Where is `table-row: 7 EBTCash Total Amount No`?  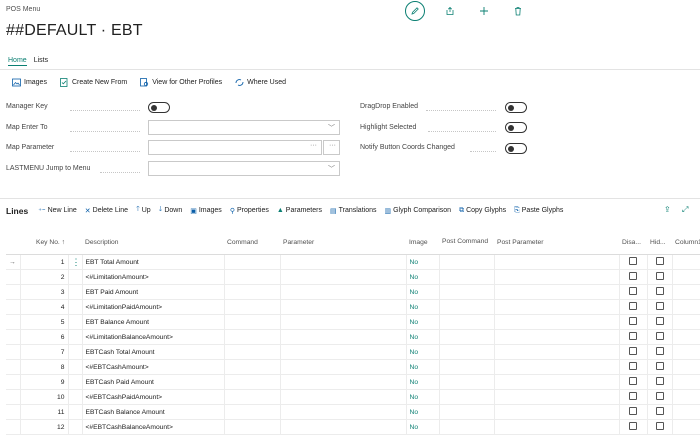
table-row: 7 EBTCash Total Amount No is located at coordinates (353, 352).